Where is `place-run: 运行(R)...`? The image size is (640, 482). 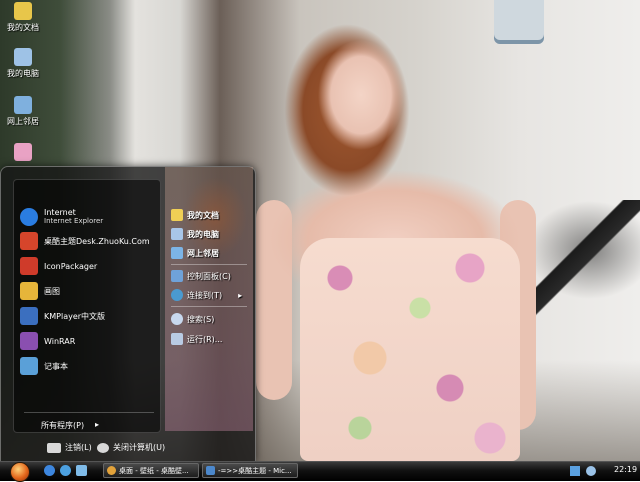 place-run: 运行(R)... is located at coordinates (196, 339).